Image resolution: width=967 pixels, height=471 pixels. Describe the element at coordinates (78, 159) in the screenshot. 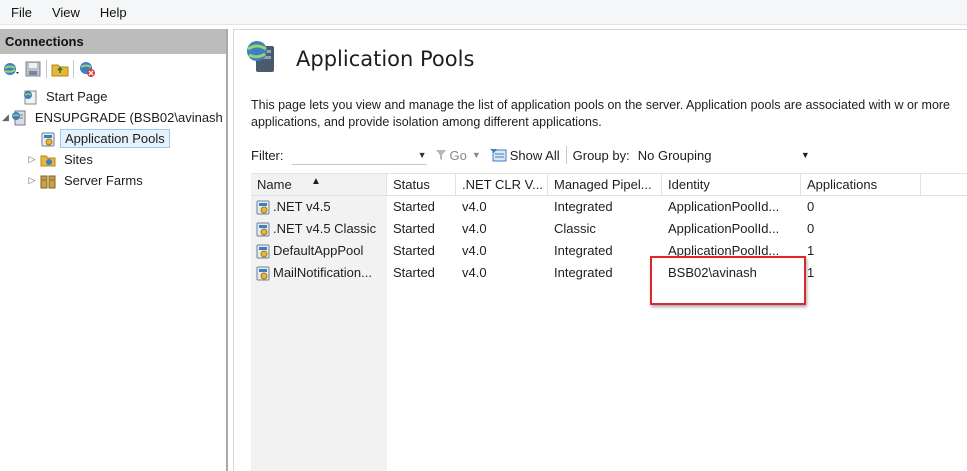

I see `tree-item-label: Sites` at that location.